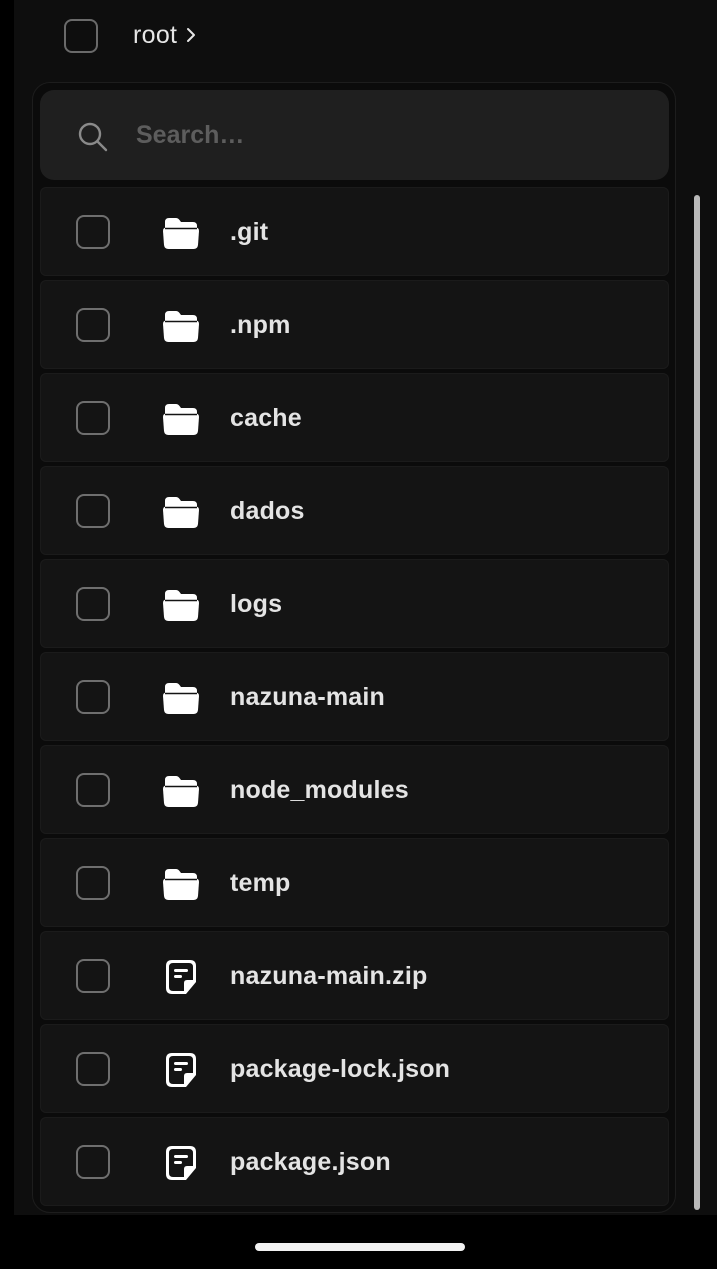 Image resolution: width=717 pixels, height=1269 pixels. What do you see at coordinates (155, 35) in the screenshot?
I see `breadcrumb-root: root` at bounding box center [155, 35].